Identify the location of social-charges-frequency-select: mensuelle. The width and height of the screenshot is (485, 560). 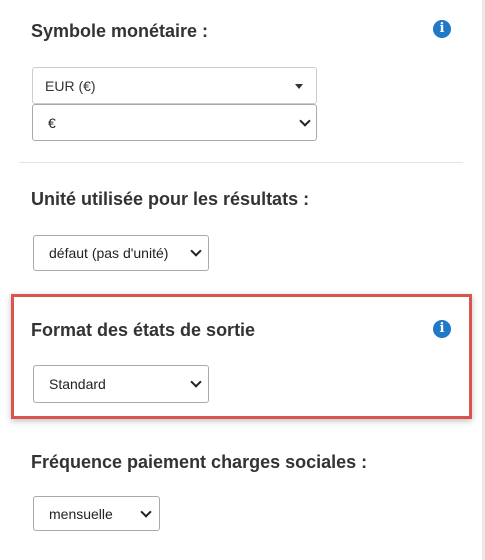
(96, 513).